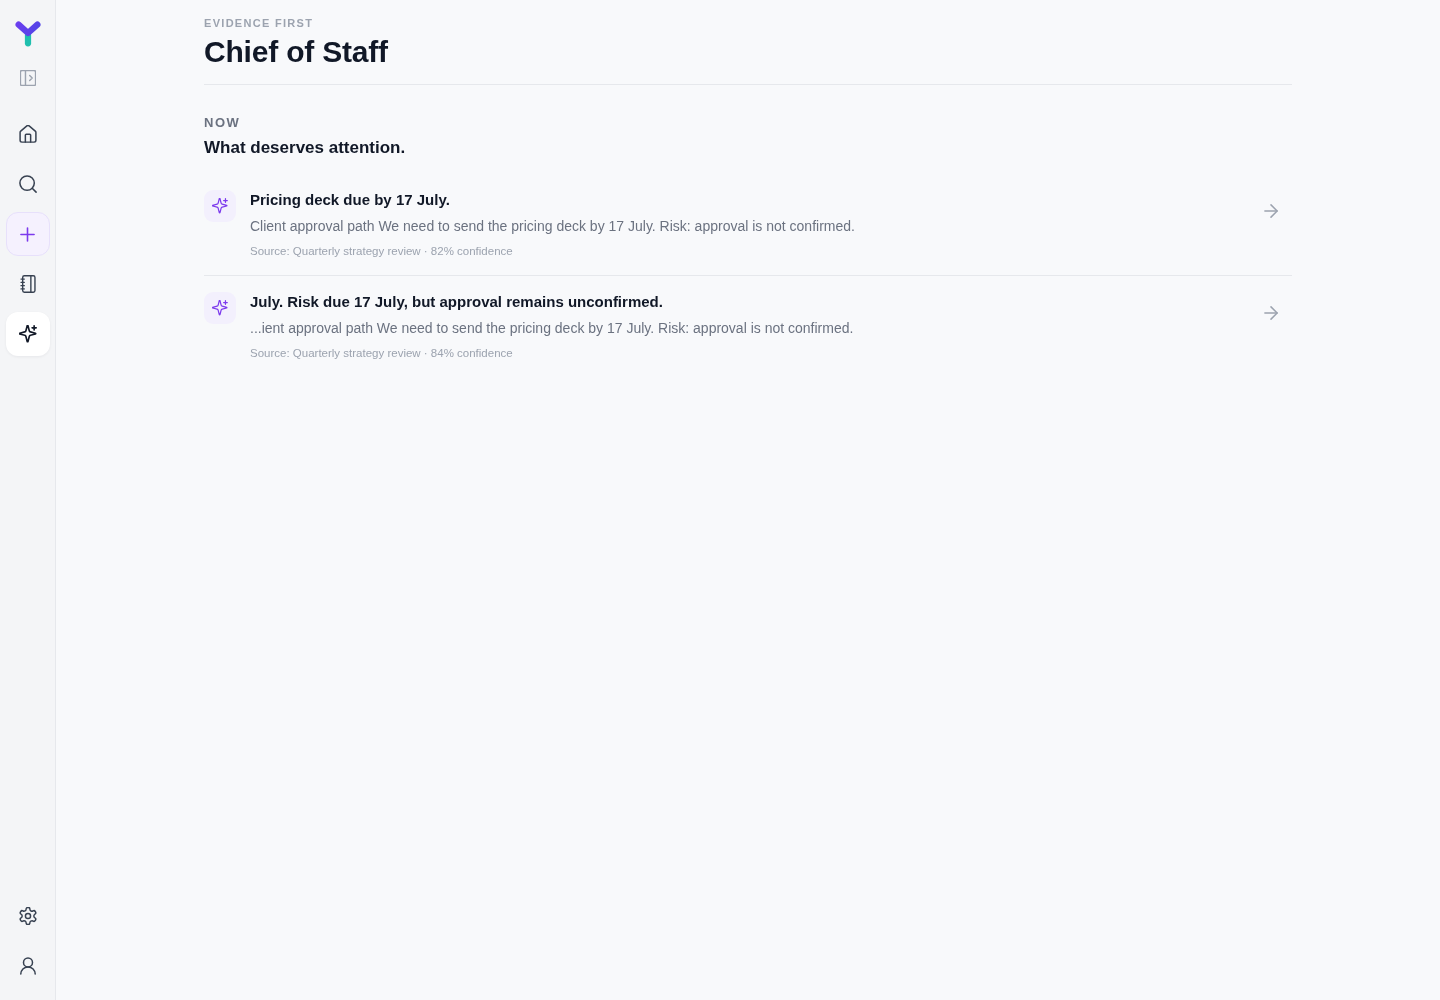 The width and height of the screenshot is (1440, 1000). What do you see at coordinates (27, 134) in the screenshot?
I see `home-icon` at bounding box center [27, 134].